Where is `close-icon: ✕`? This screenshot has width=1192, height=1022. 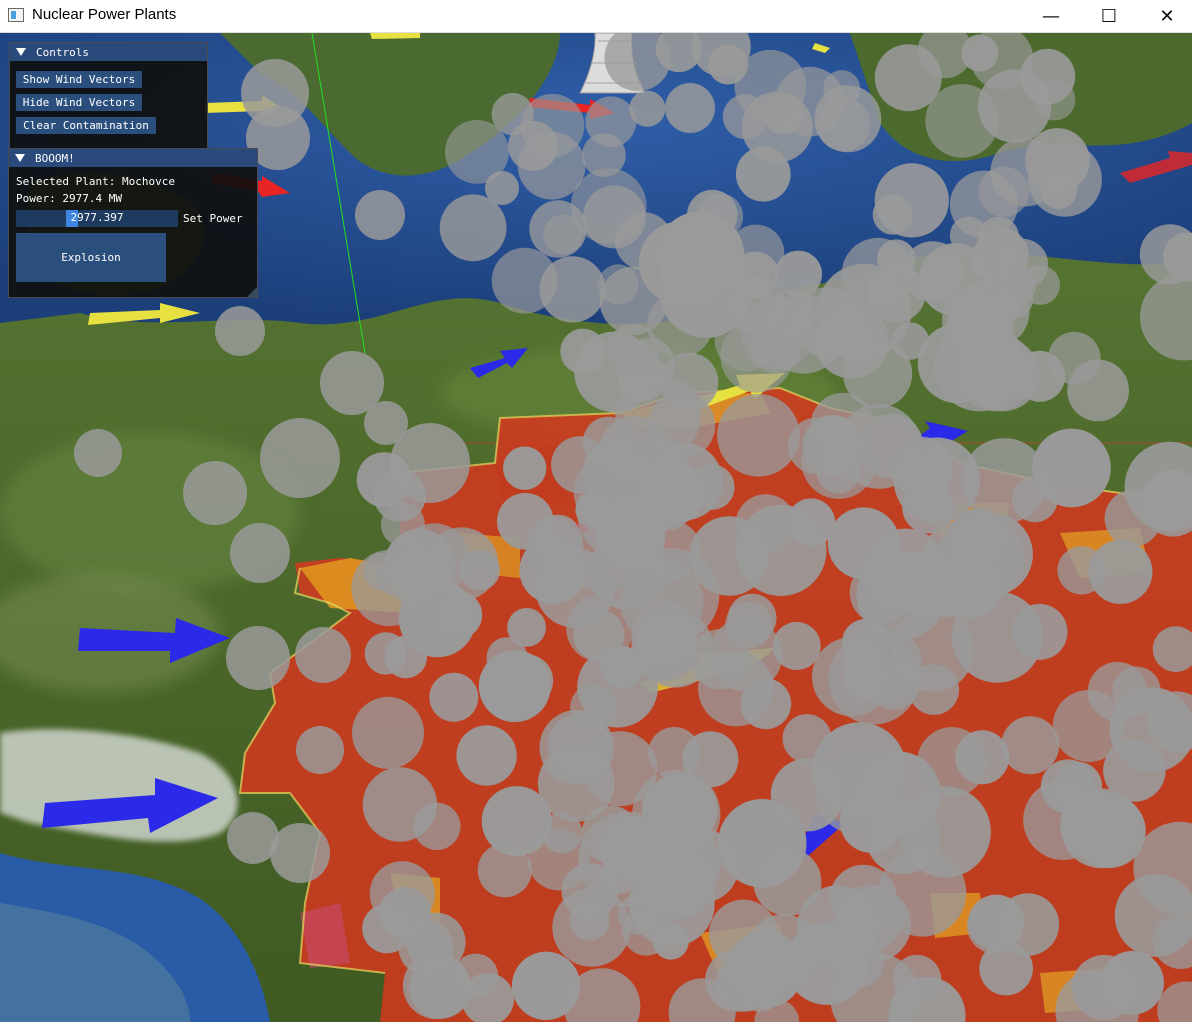
close-icon: ✕ is located at coordinates (1167, 16).